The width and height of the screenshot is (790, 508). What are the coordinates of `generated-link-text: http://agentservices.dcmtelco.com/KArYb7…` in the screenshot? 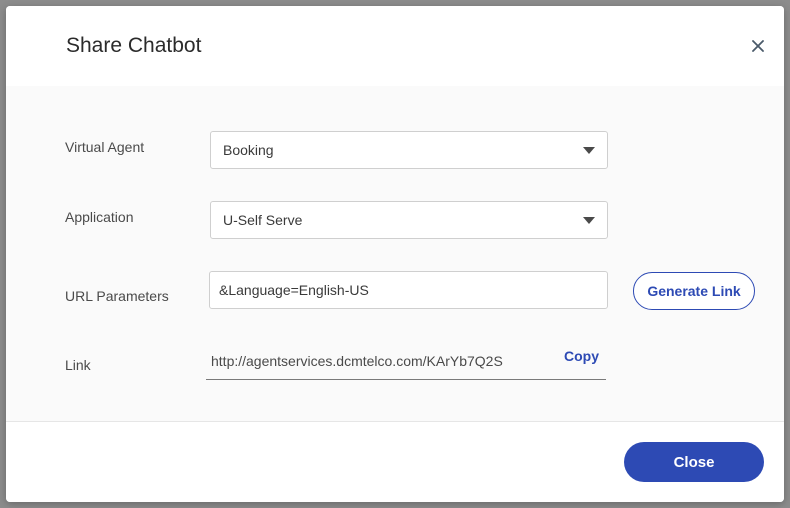 It's located at (357, 361).